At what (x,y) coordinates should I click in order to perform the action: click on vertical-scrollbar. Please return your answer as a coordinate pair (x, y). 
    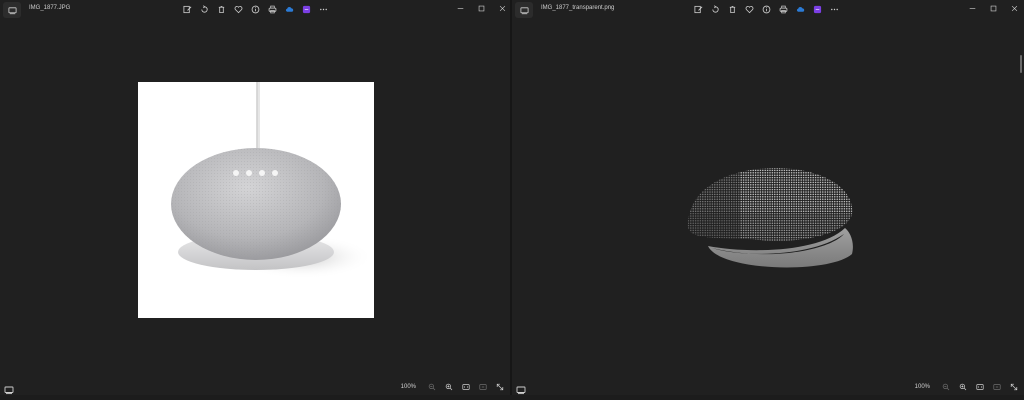
    Looking at the image, I should click on (1021, 64).